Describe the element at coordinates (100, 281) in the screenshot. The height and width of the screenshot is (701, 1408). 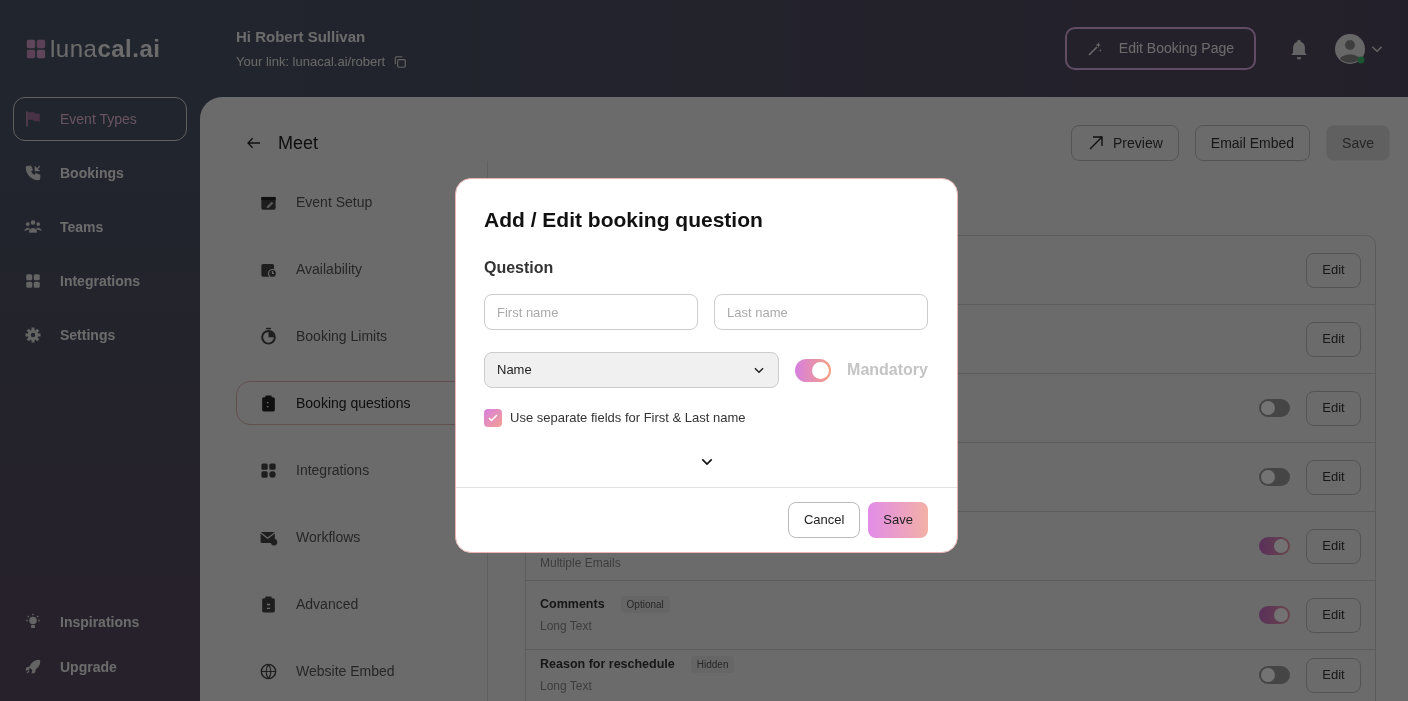
I see `sidebar-item: Integrations` at that location.